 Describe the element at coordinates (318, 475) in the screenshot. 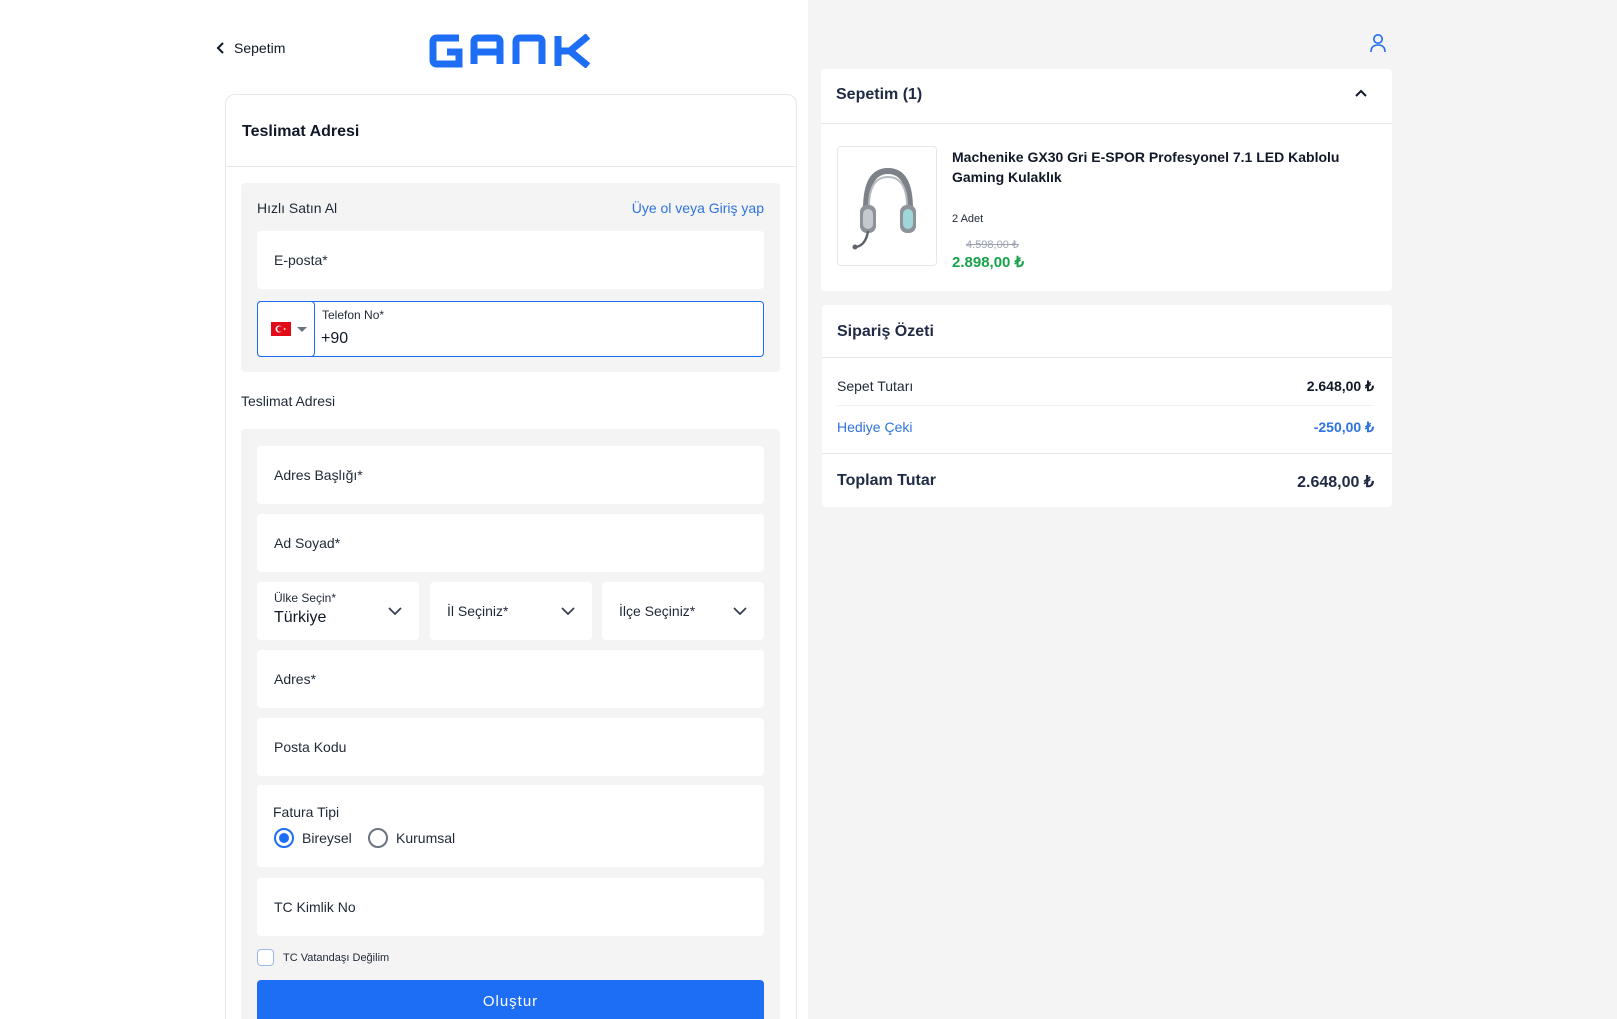

I see `address-title-label: Adres Başlığı*` at that location.